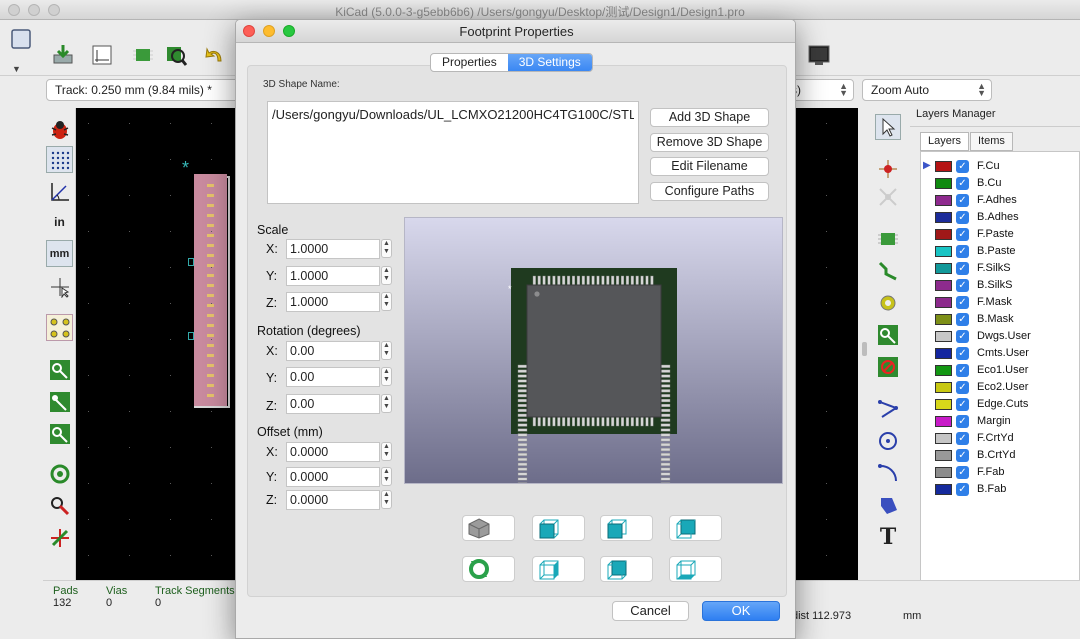 This screenshot has height=639, width=1080. What do you see at coordinates (59, 221) in the screenshot?
I see `inch-units-icon: in` at bounding box center [59, 221].